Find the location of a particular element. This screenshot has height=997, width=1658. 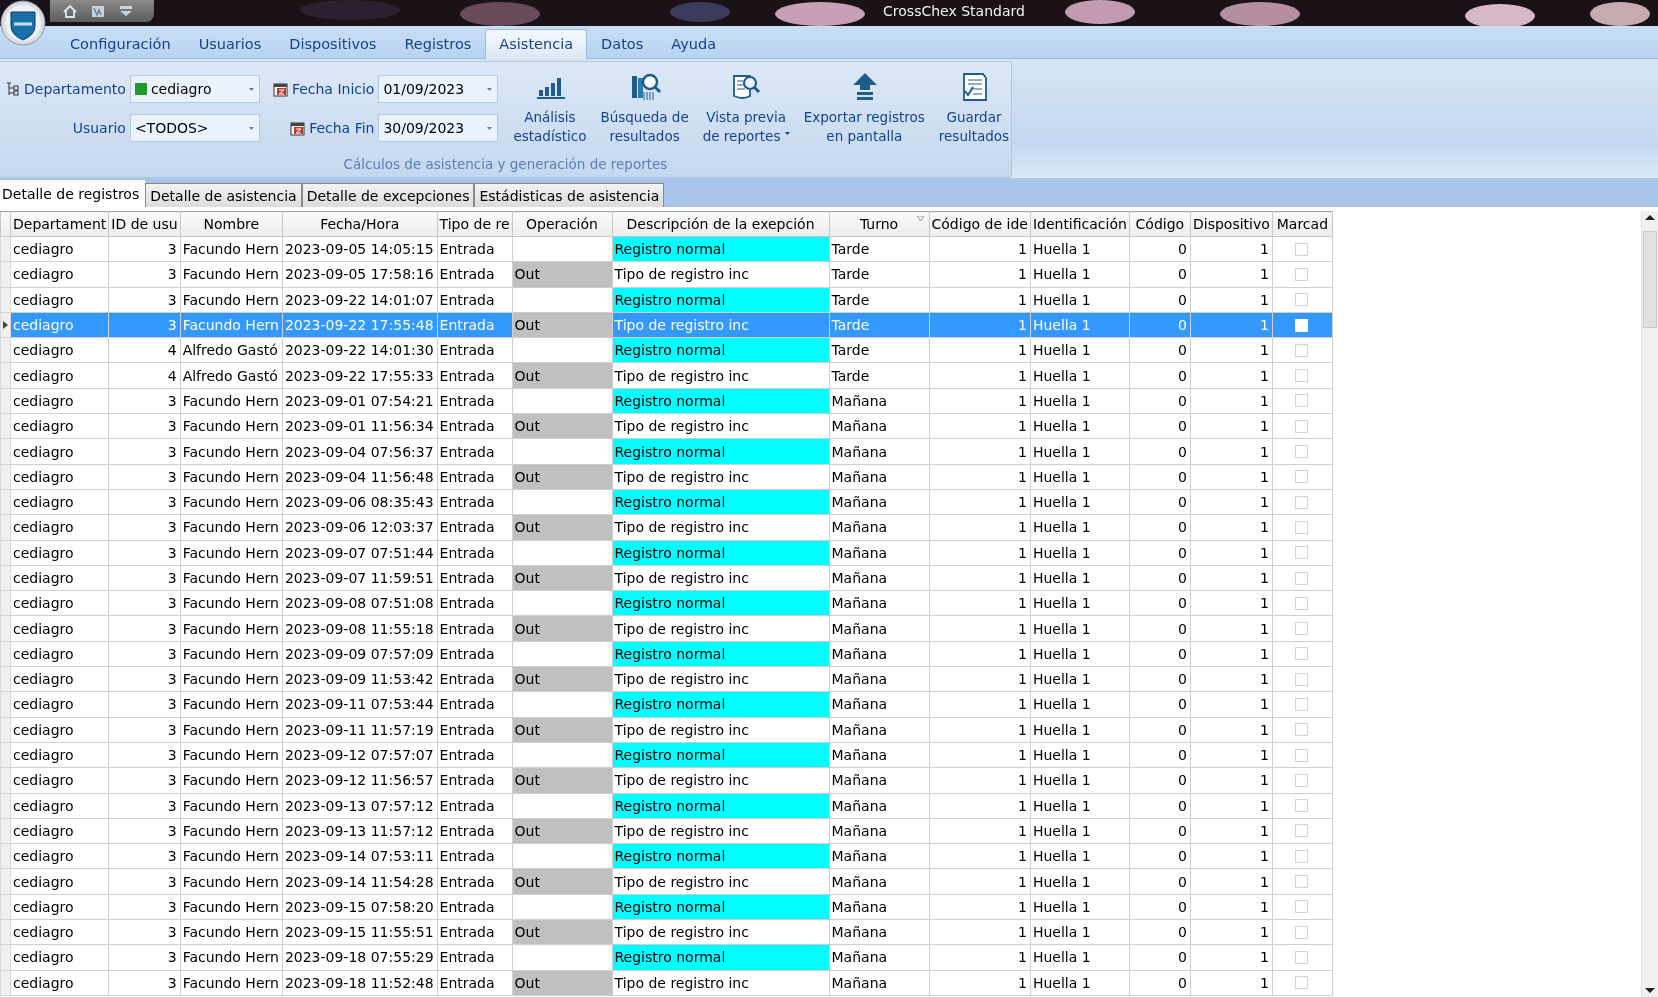

ribbon-button: Exportar registros en pantalla is located at coordinates (864, 108).